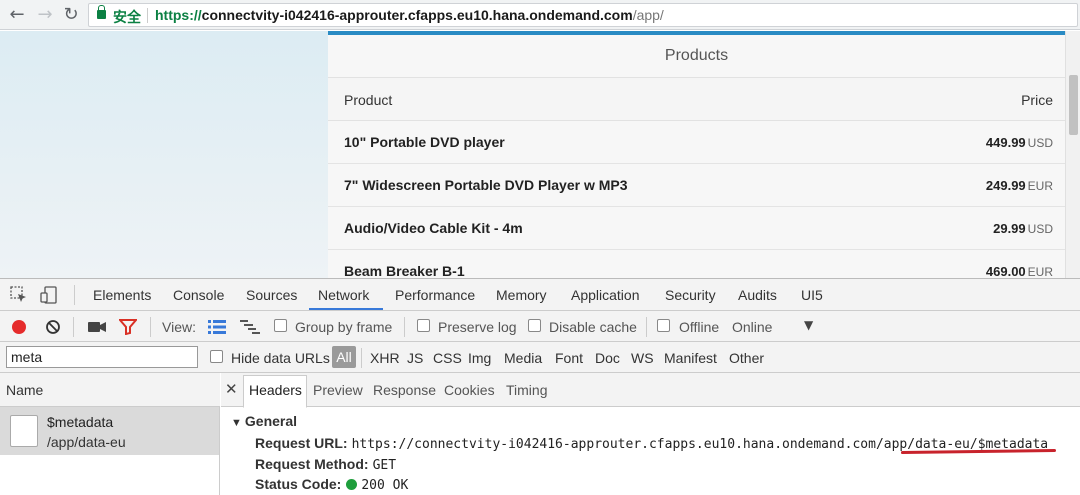 The height and width of the screenshot is (495, 1080). I want to click on request-method-row: Request Method: GET, so click(326, 464).